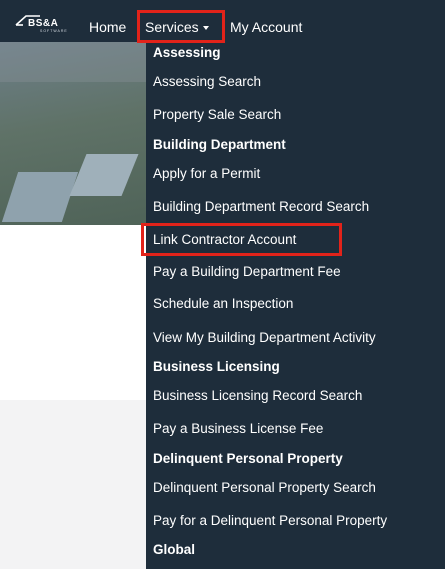  I want to click on menu-item-pay-delinquent-property: Pay for a Delinquent Personal Property, so click(270, 520).